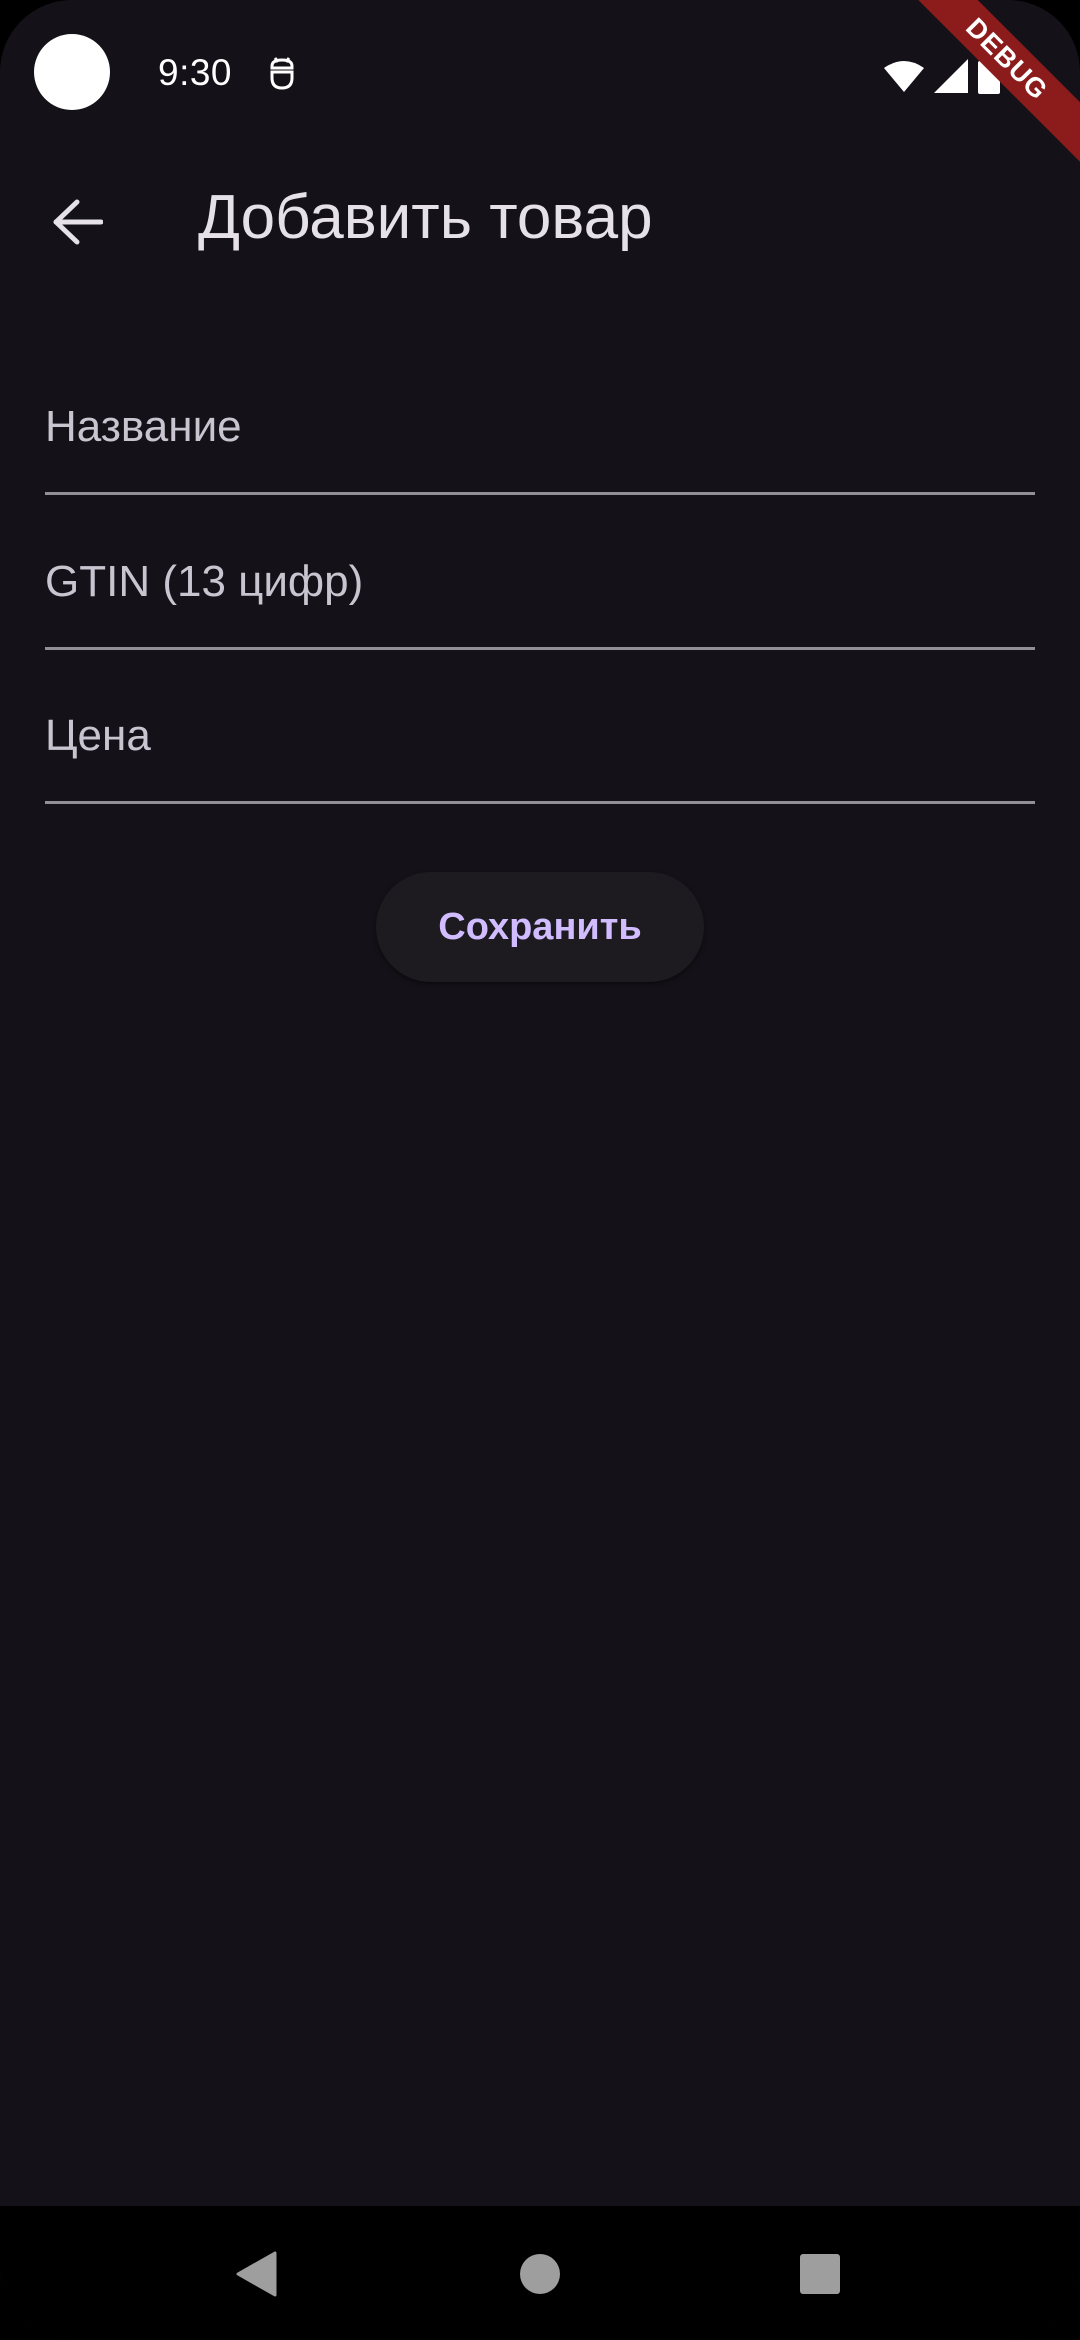 The height and width of the screenshot is (2340, 1080). What do you see at coordinates (282, 74) in the screenshot?
I see `debug-bug-icon` at bounding box center [282, 74].